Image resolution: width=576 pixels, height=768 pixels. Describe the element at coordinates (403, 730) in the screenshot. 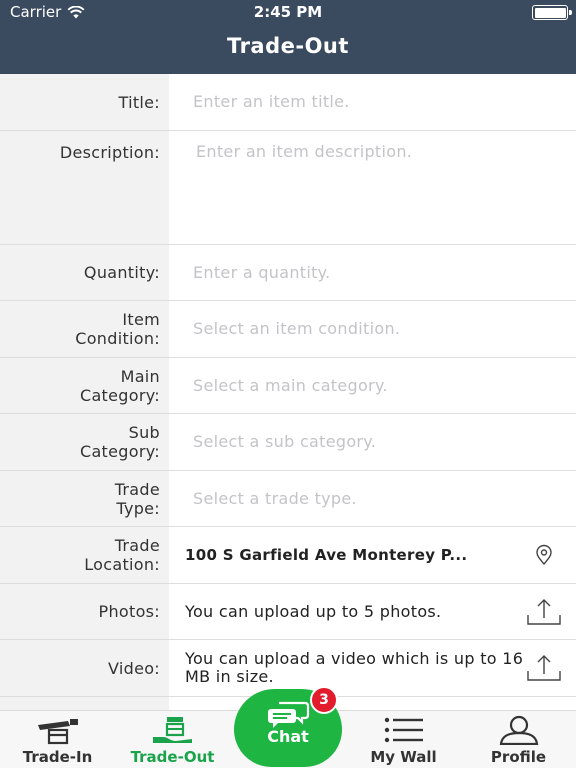

I see `list-icon` at that location.